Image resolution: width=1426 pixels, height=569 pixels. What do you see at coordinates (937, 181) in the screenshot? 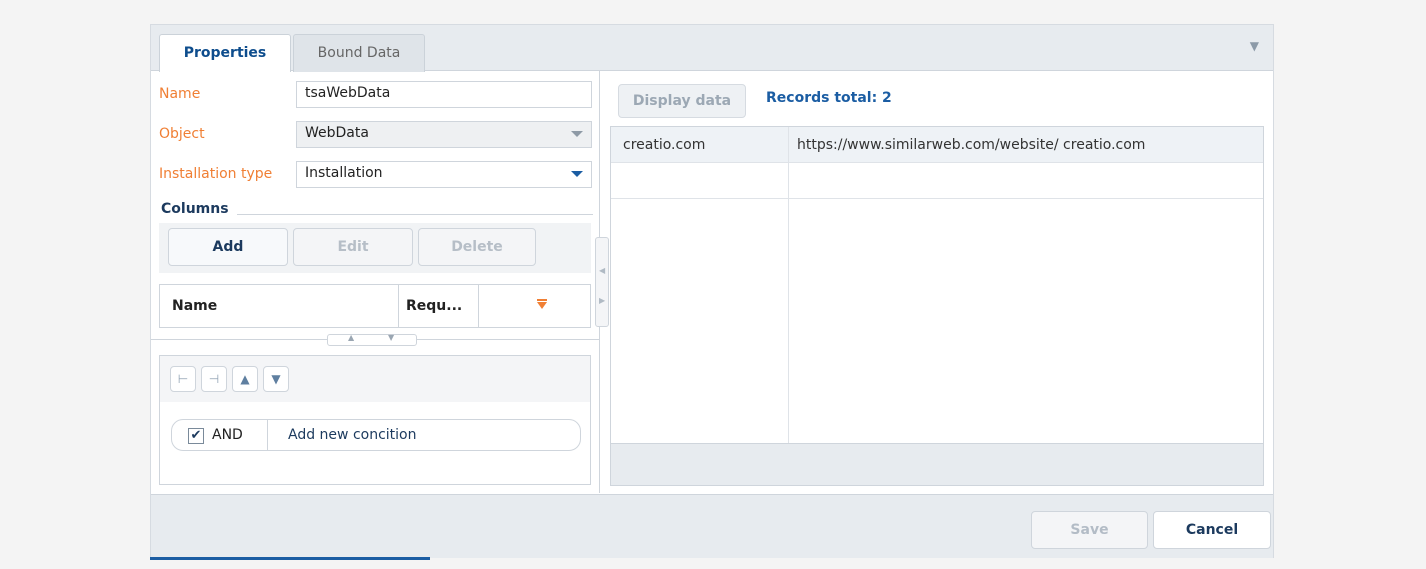
I see `table-row` at bounding box center [937, 181].